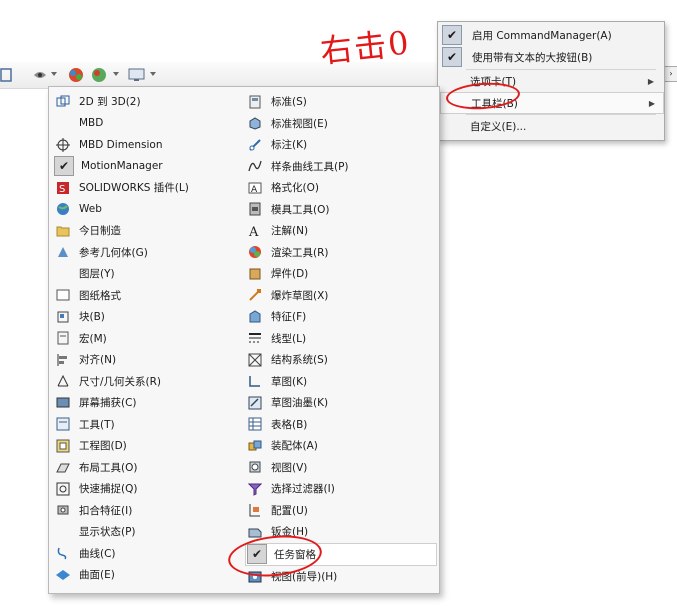 The image size is (677, 606). Describe the element at coordinates (300, 209) in the screenshot. I see `menu-item-label: 模具工具(O)` at that location.